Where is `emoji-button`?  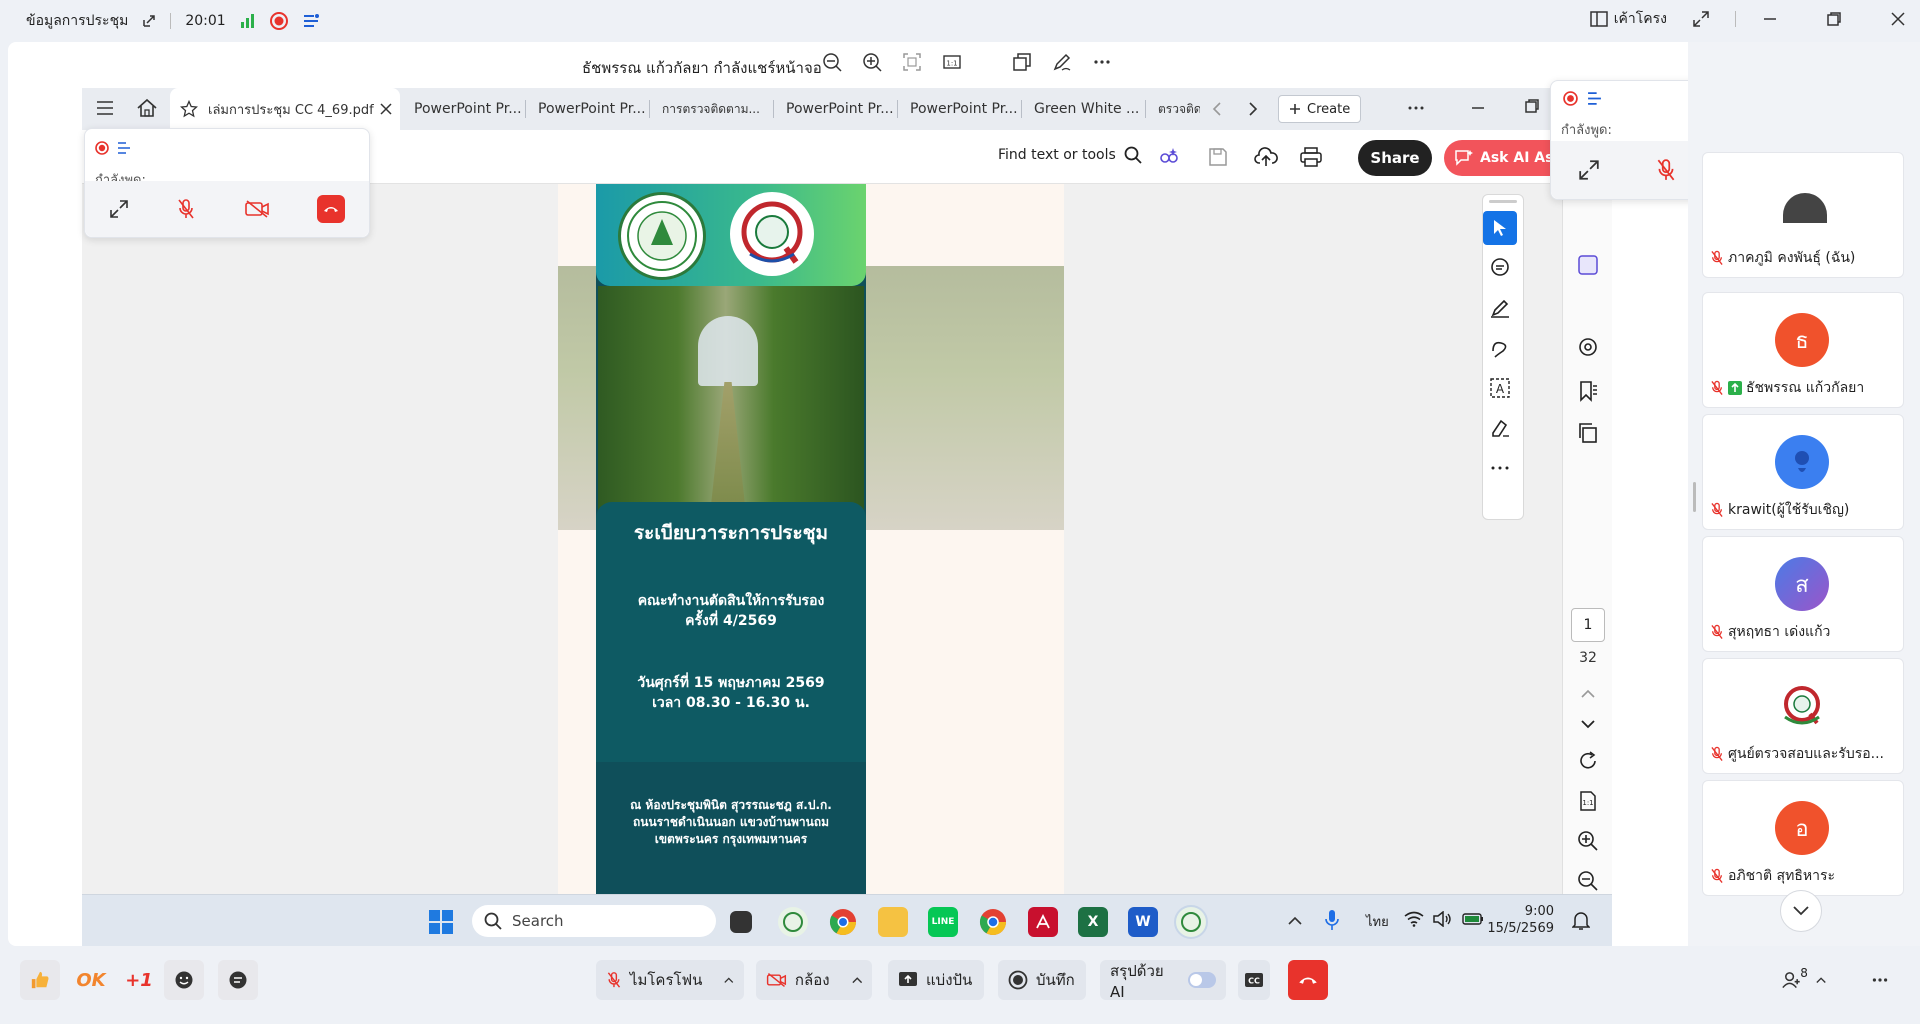
emoji-button is located at coordinates (184, 980).